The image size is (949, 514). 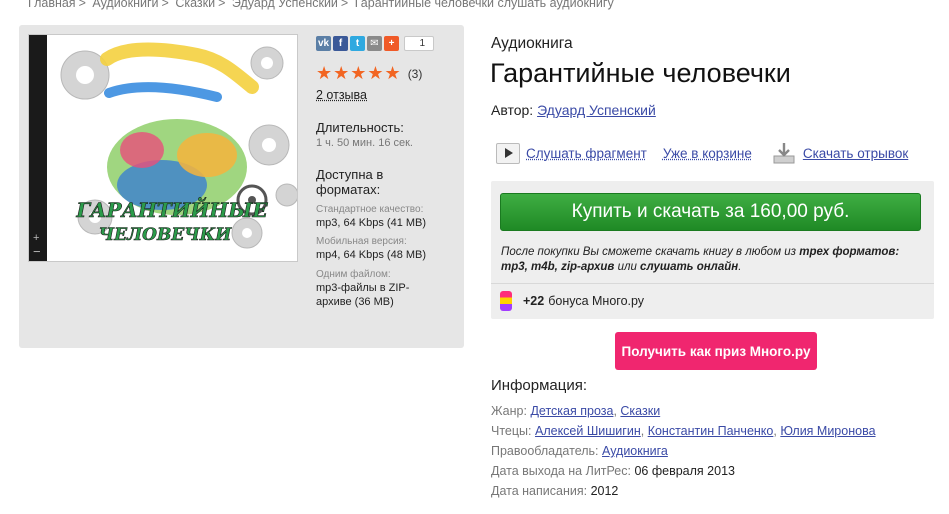 What do you see at coordinates (512, 110) in the screenshot?
I see `author-label: Автор:` at bounding box center [512, 110].